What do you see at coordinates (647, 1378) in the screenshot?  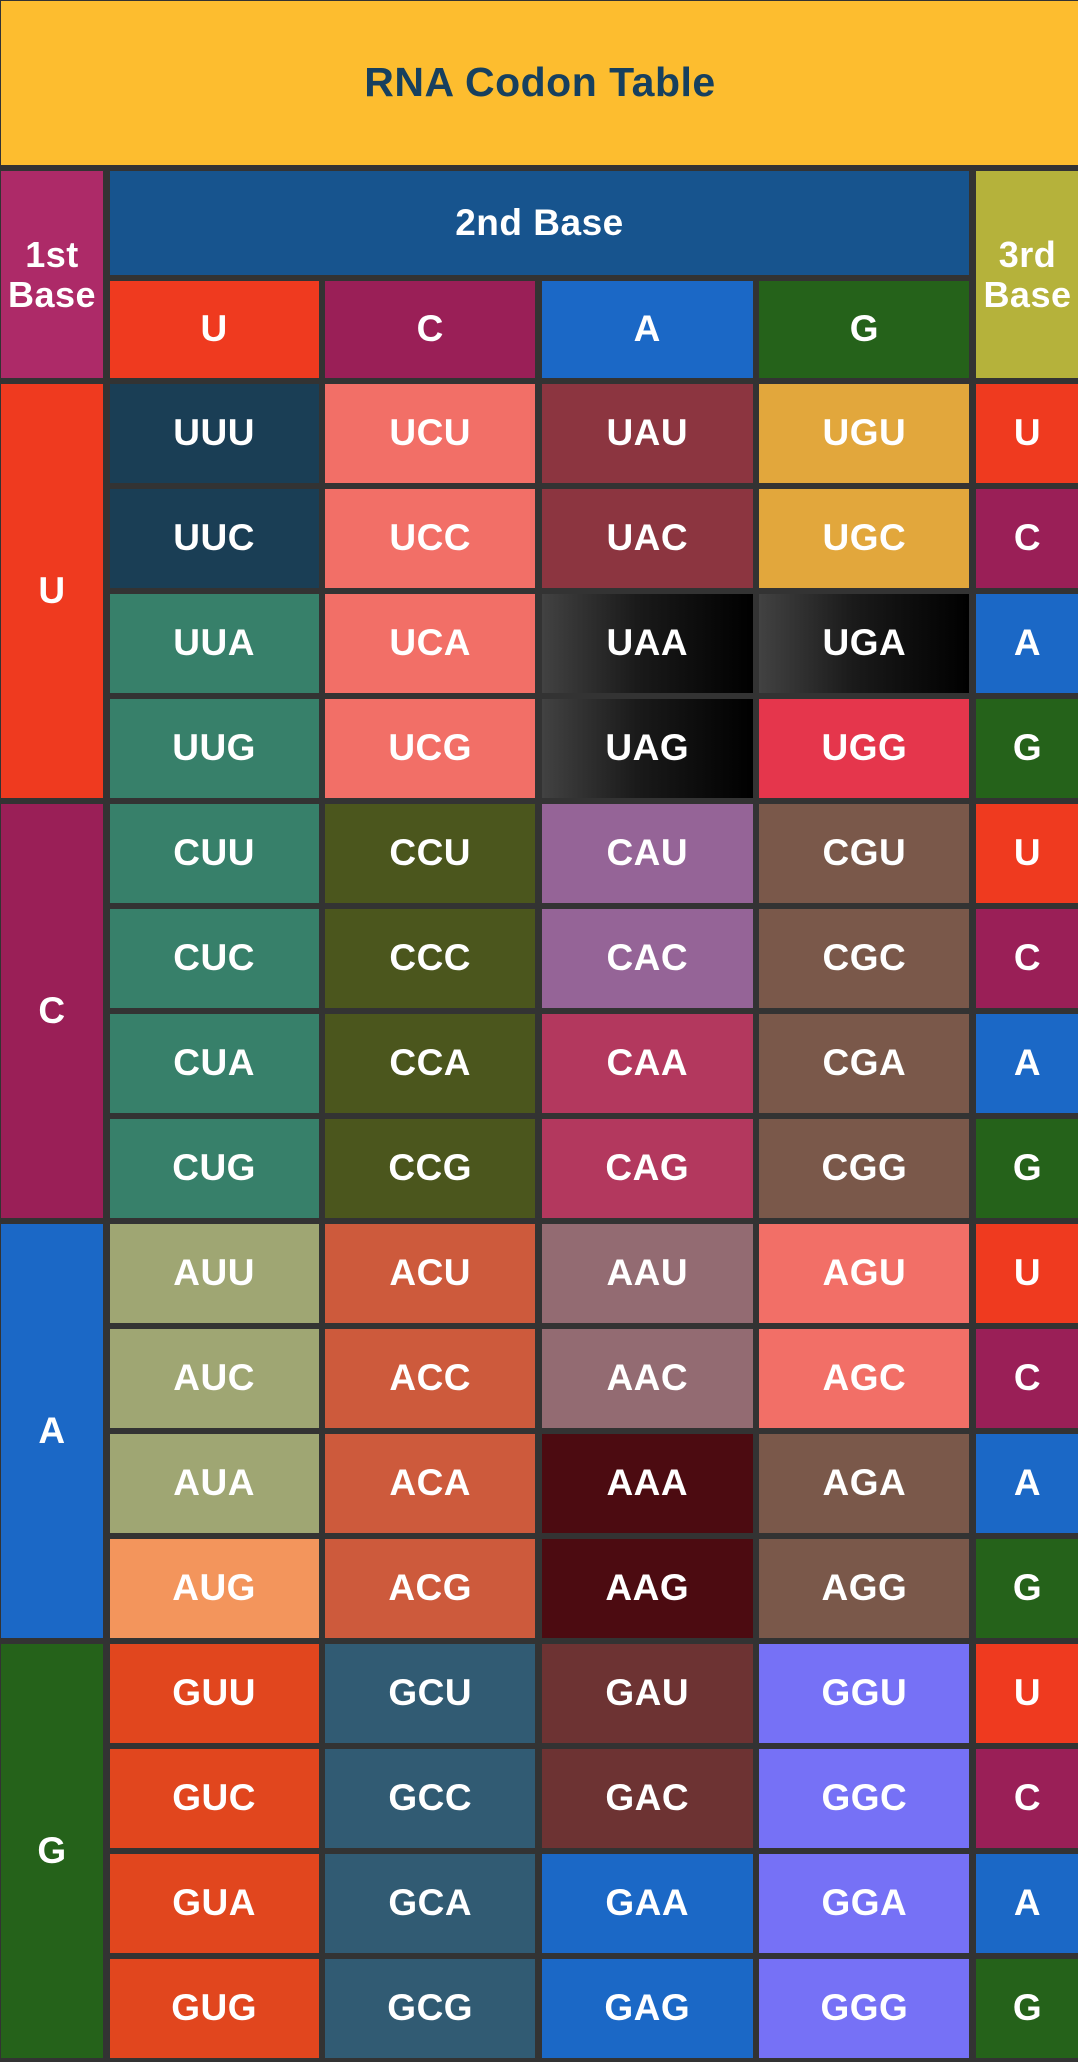 I see `codon-cell: AAC` at bounding box center [647, 1378].